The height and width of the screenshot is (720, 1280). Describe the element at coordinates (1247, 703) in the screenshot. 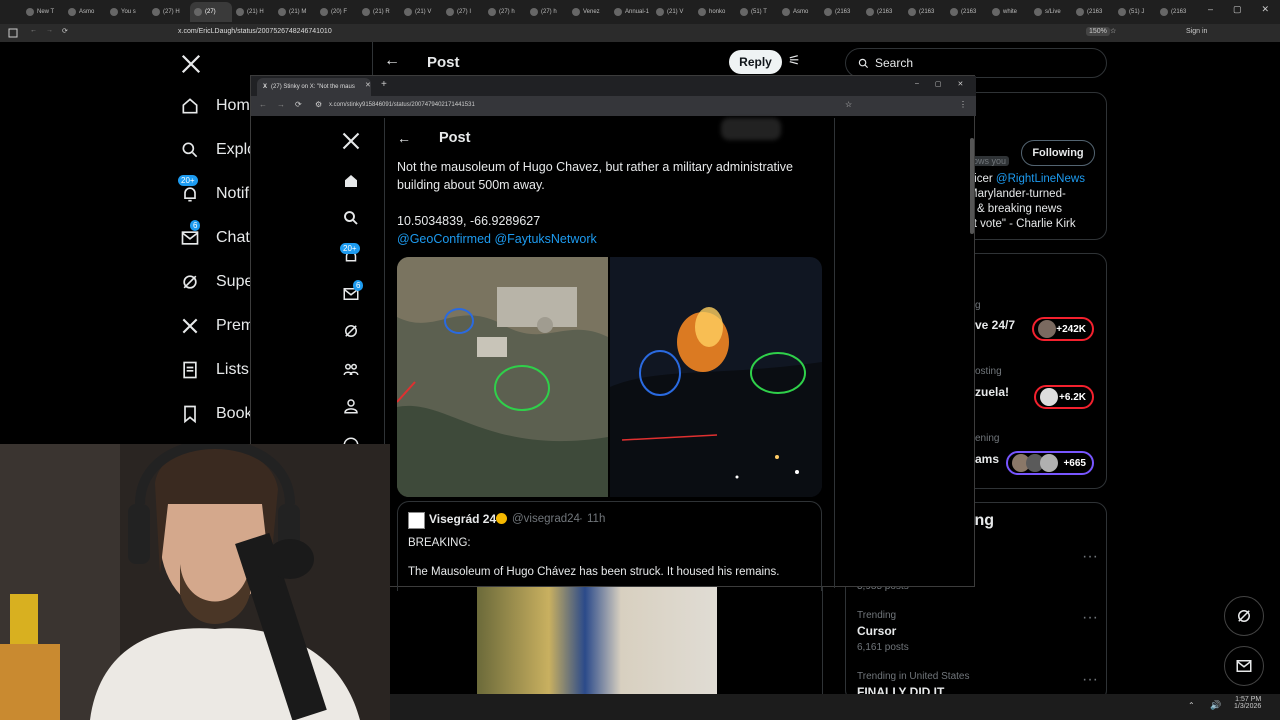

I see `clock: 1:57 PM 1/3/2026` at that location.